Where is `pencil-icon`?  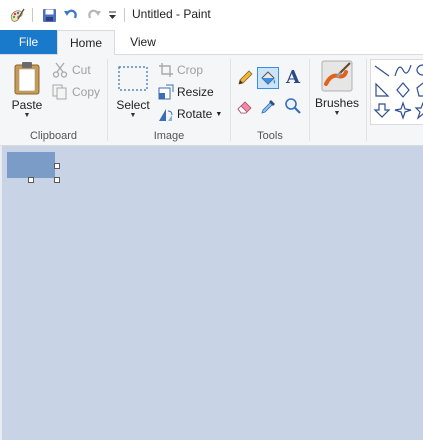 pencil-icon is located at coordinates (245, 78).